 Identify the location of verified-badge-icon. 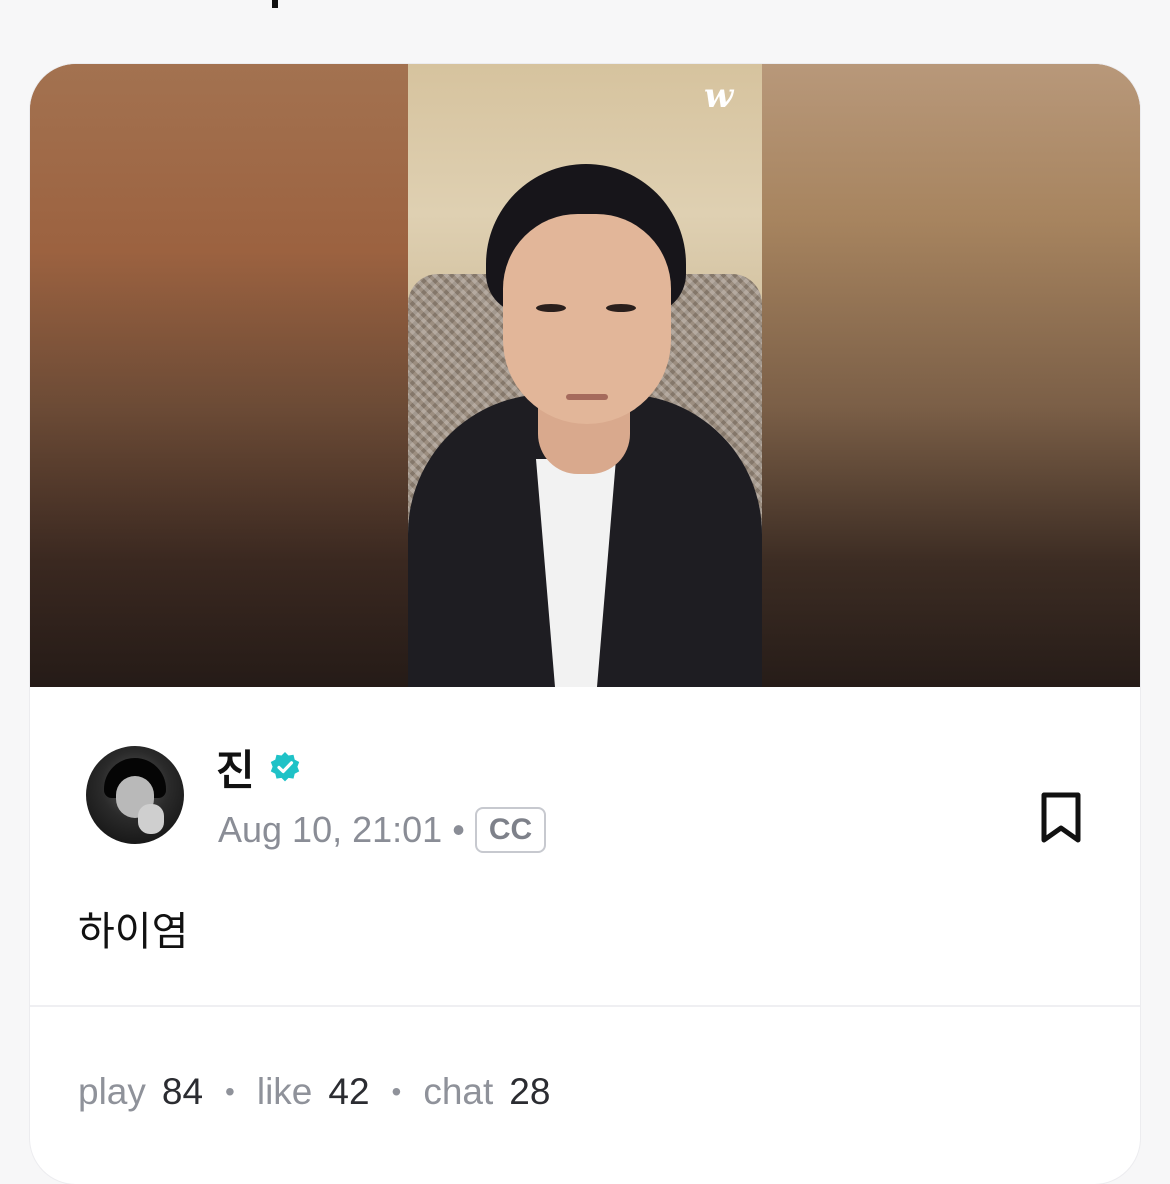
(284, 767).